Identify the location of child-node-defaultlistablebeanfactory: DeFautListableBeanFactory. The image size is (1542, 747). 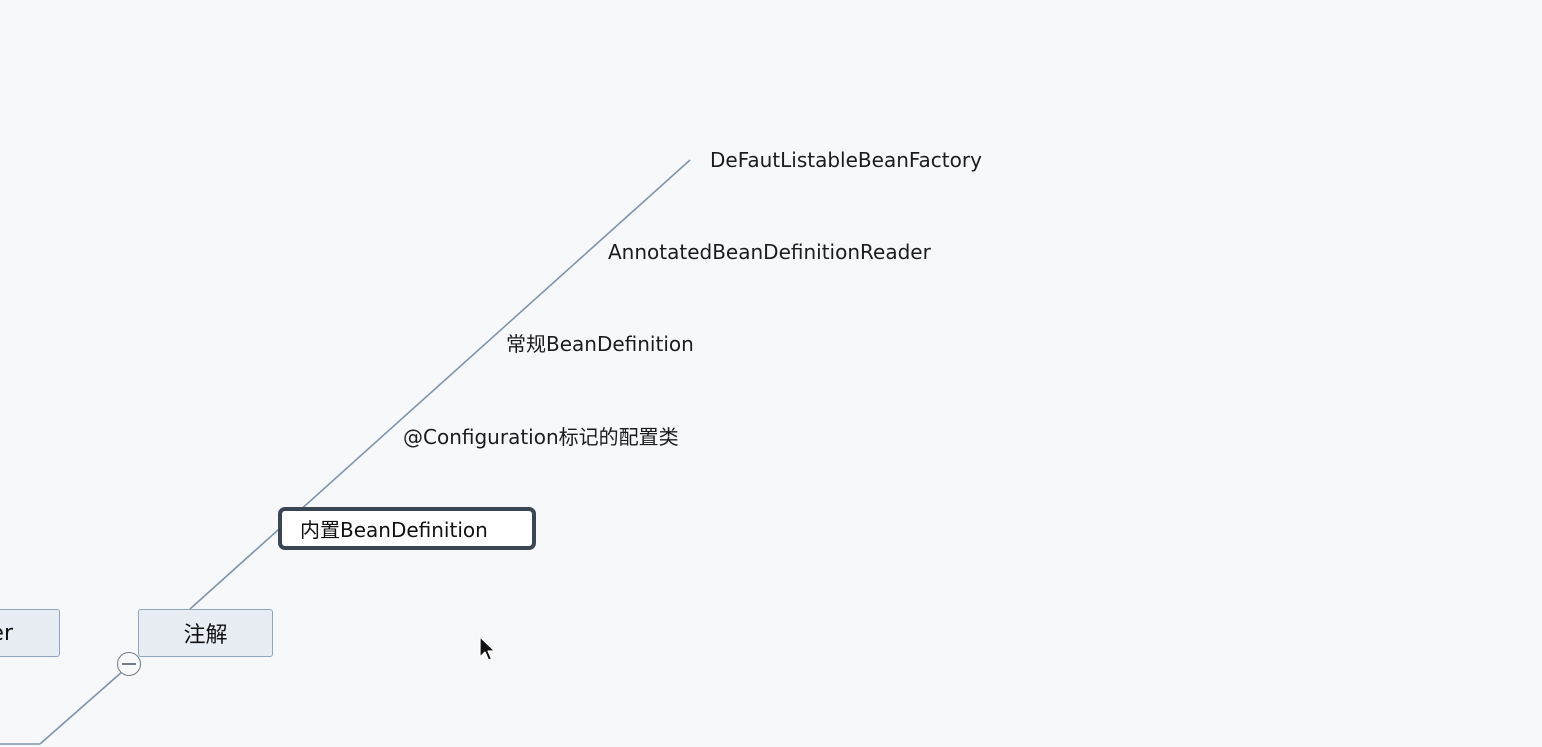
(846, 160).